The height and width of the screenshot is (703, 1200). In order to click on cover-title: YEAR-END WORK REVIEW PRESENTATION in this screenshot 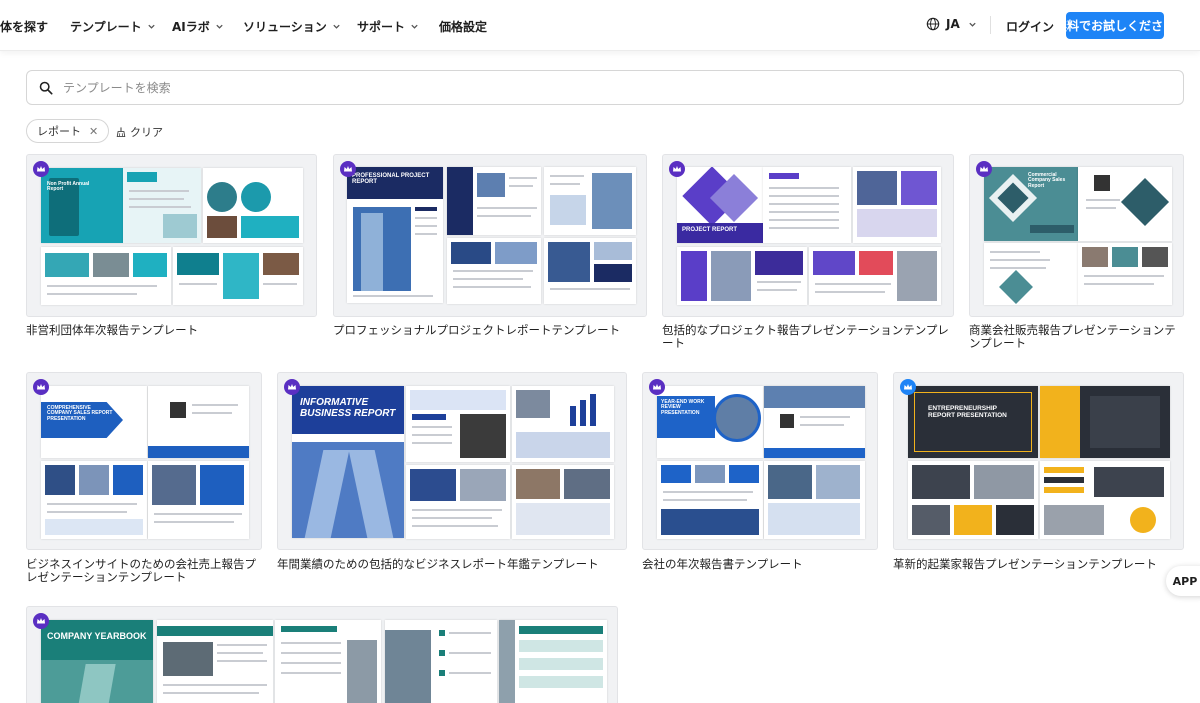, I will do `click(683, 407)`.